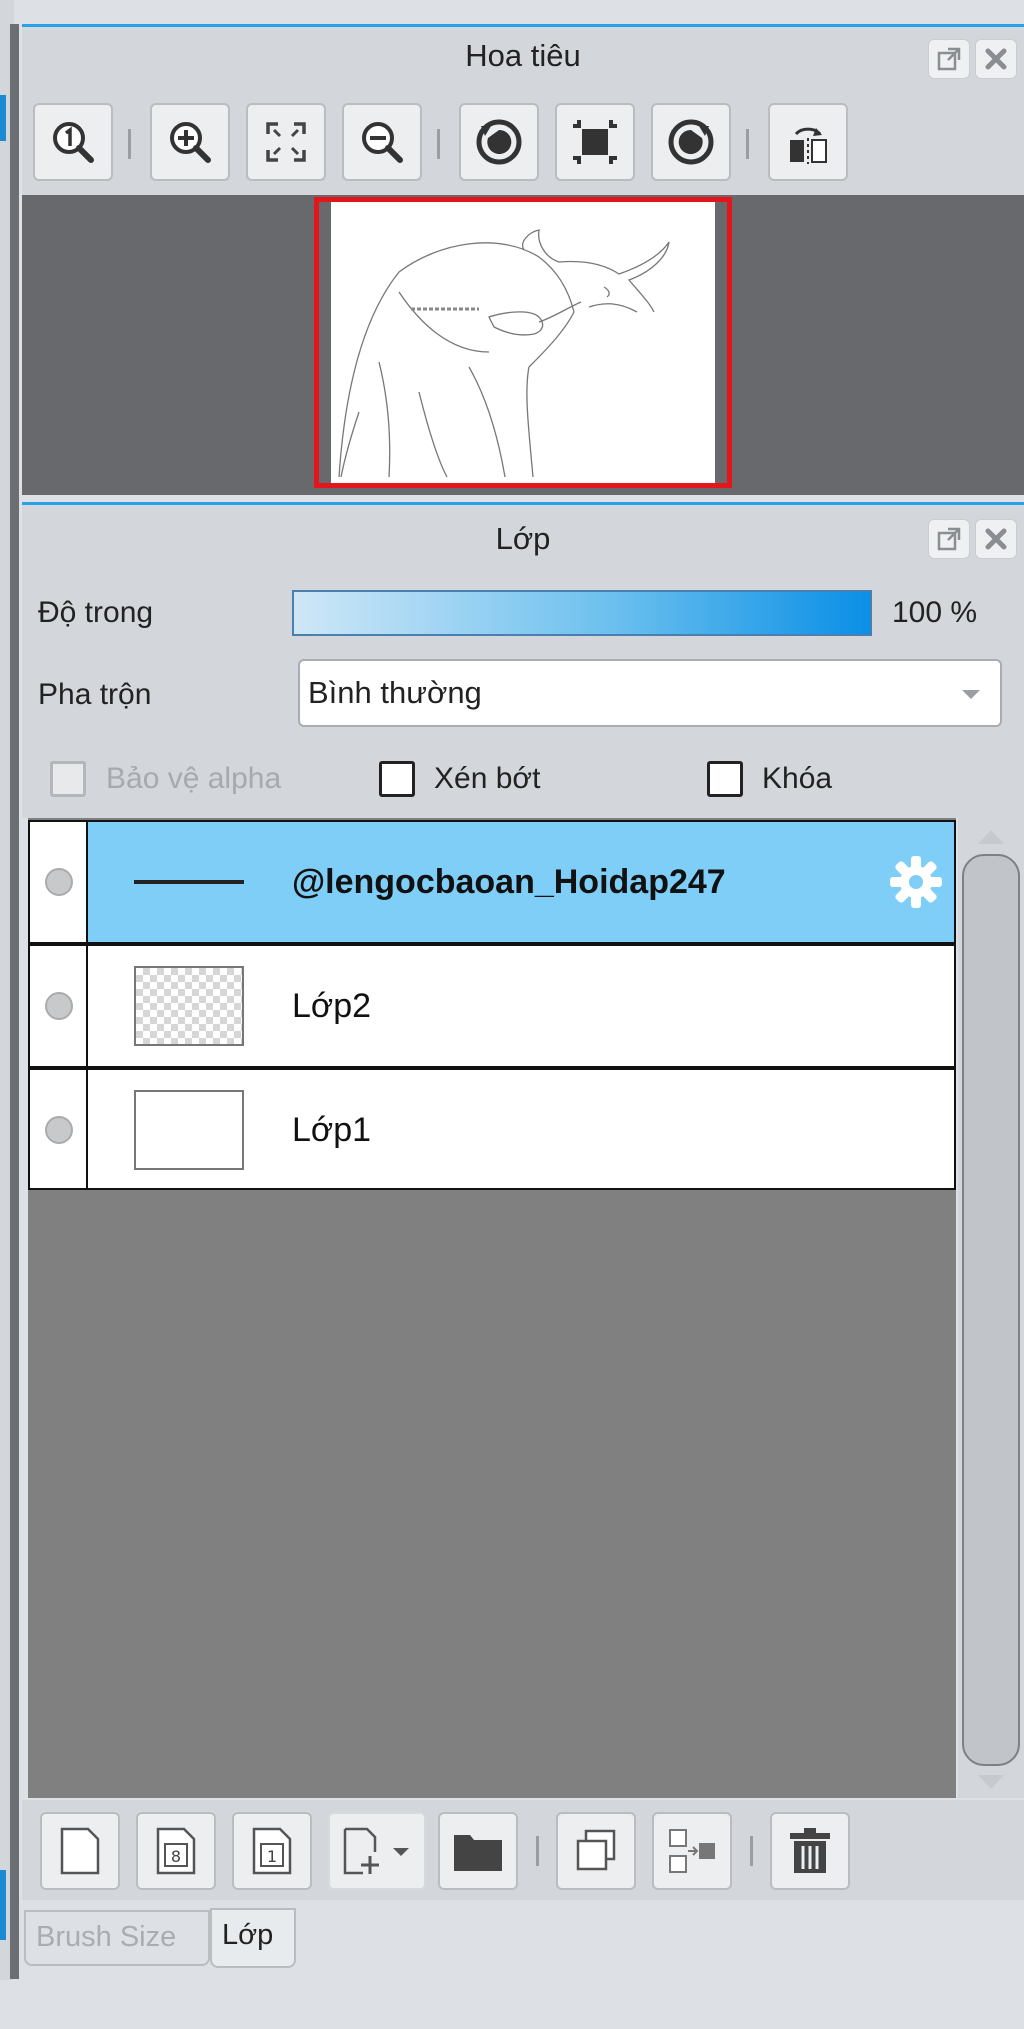  Describe the element at coordinates (991, 836) in the screenshot. I see `scroll-up-icon` at that location.